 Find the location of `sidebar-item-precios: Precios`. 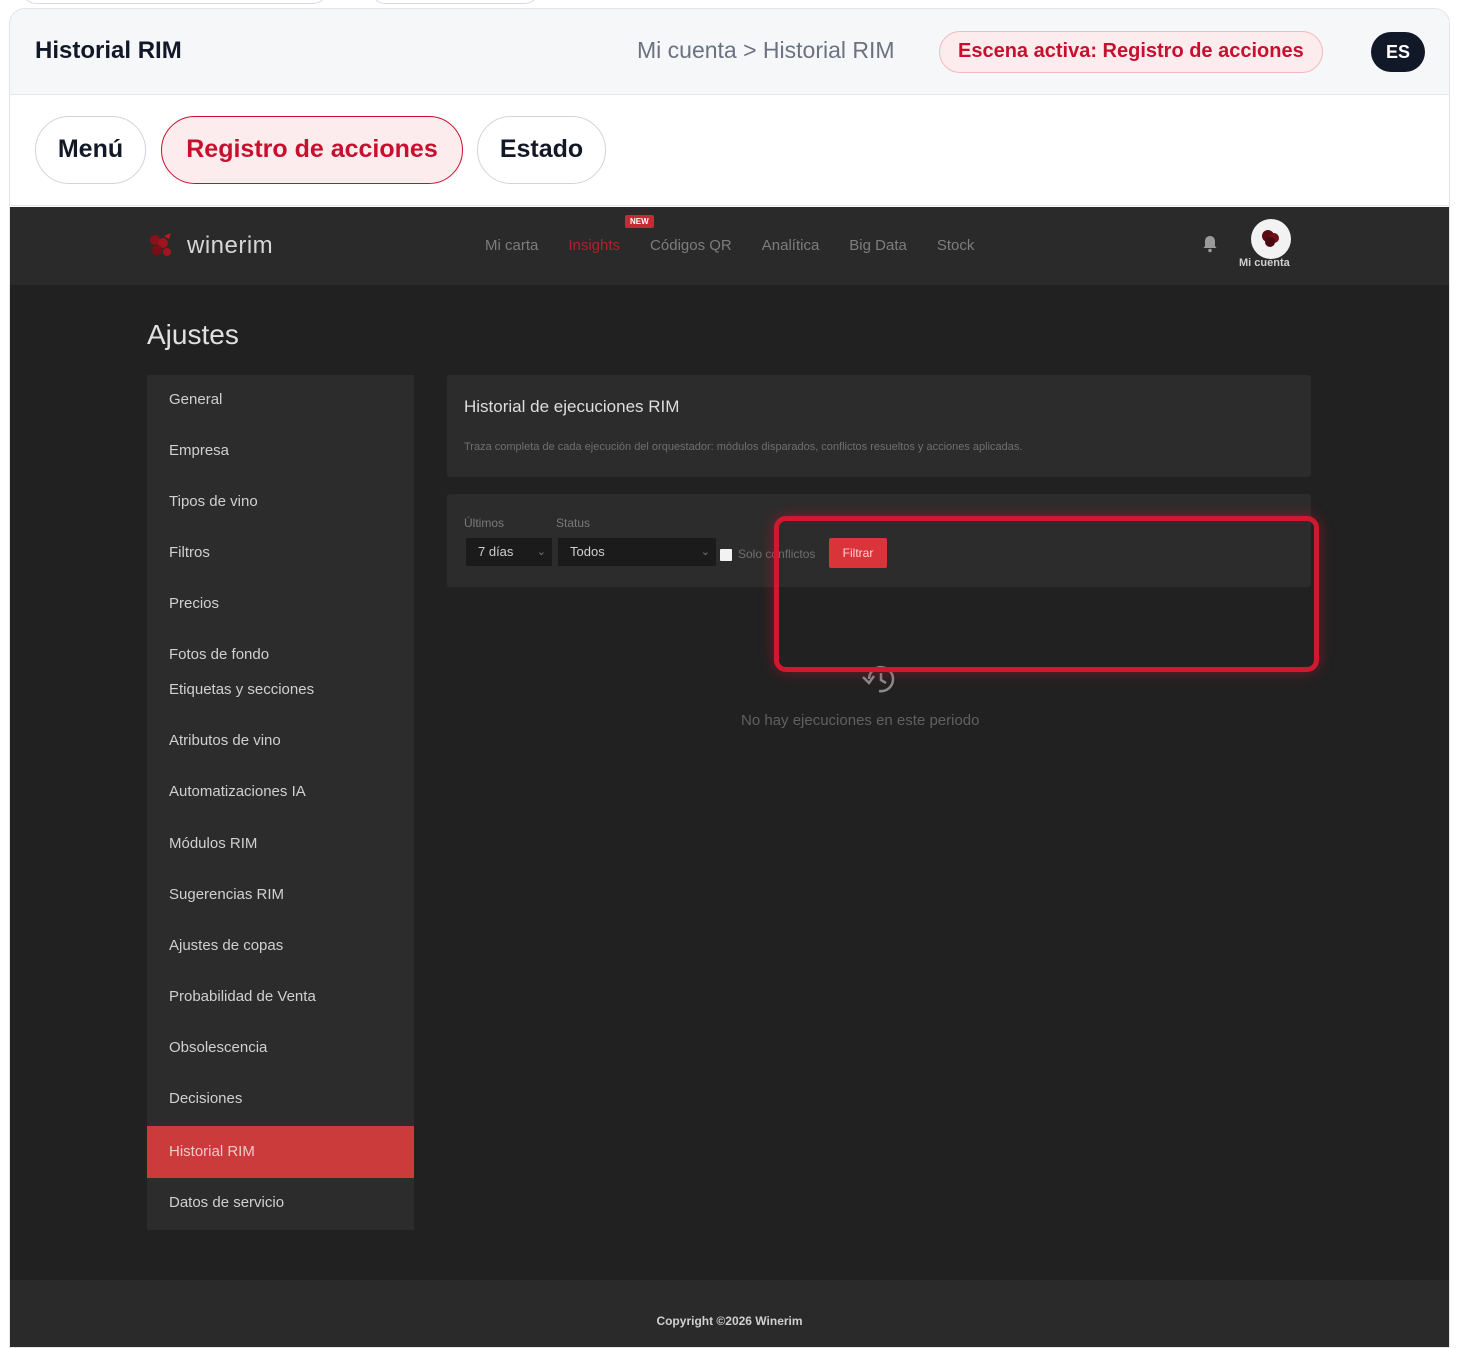

sidebar-item-precios: Precios is located at coordinates (280, 604).